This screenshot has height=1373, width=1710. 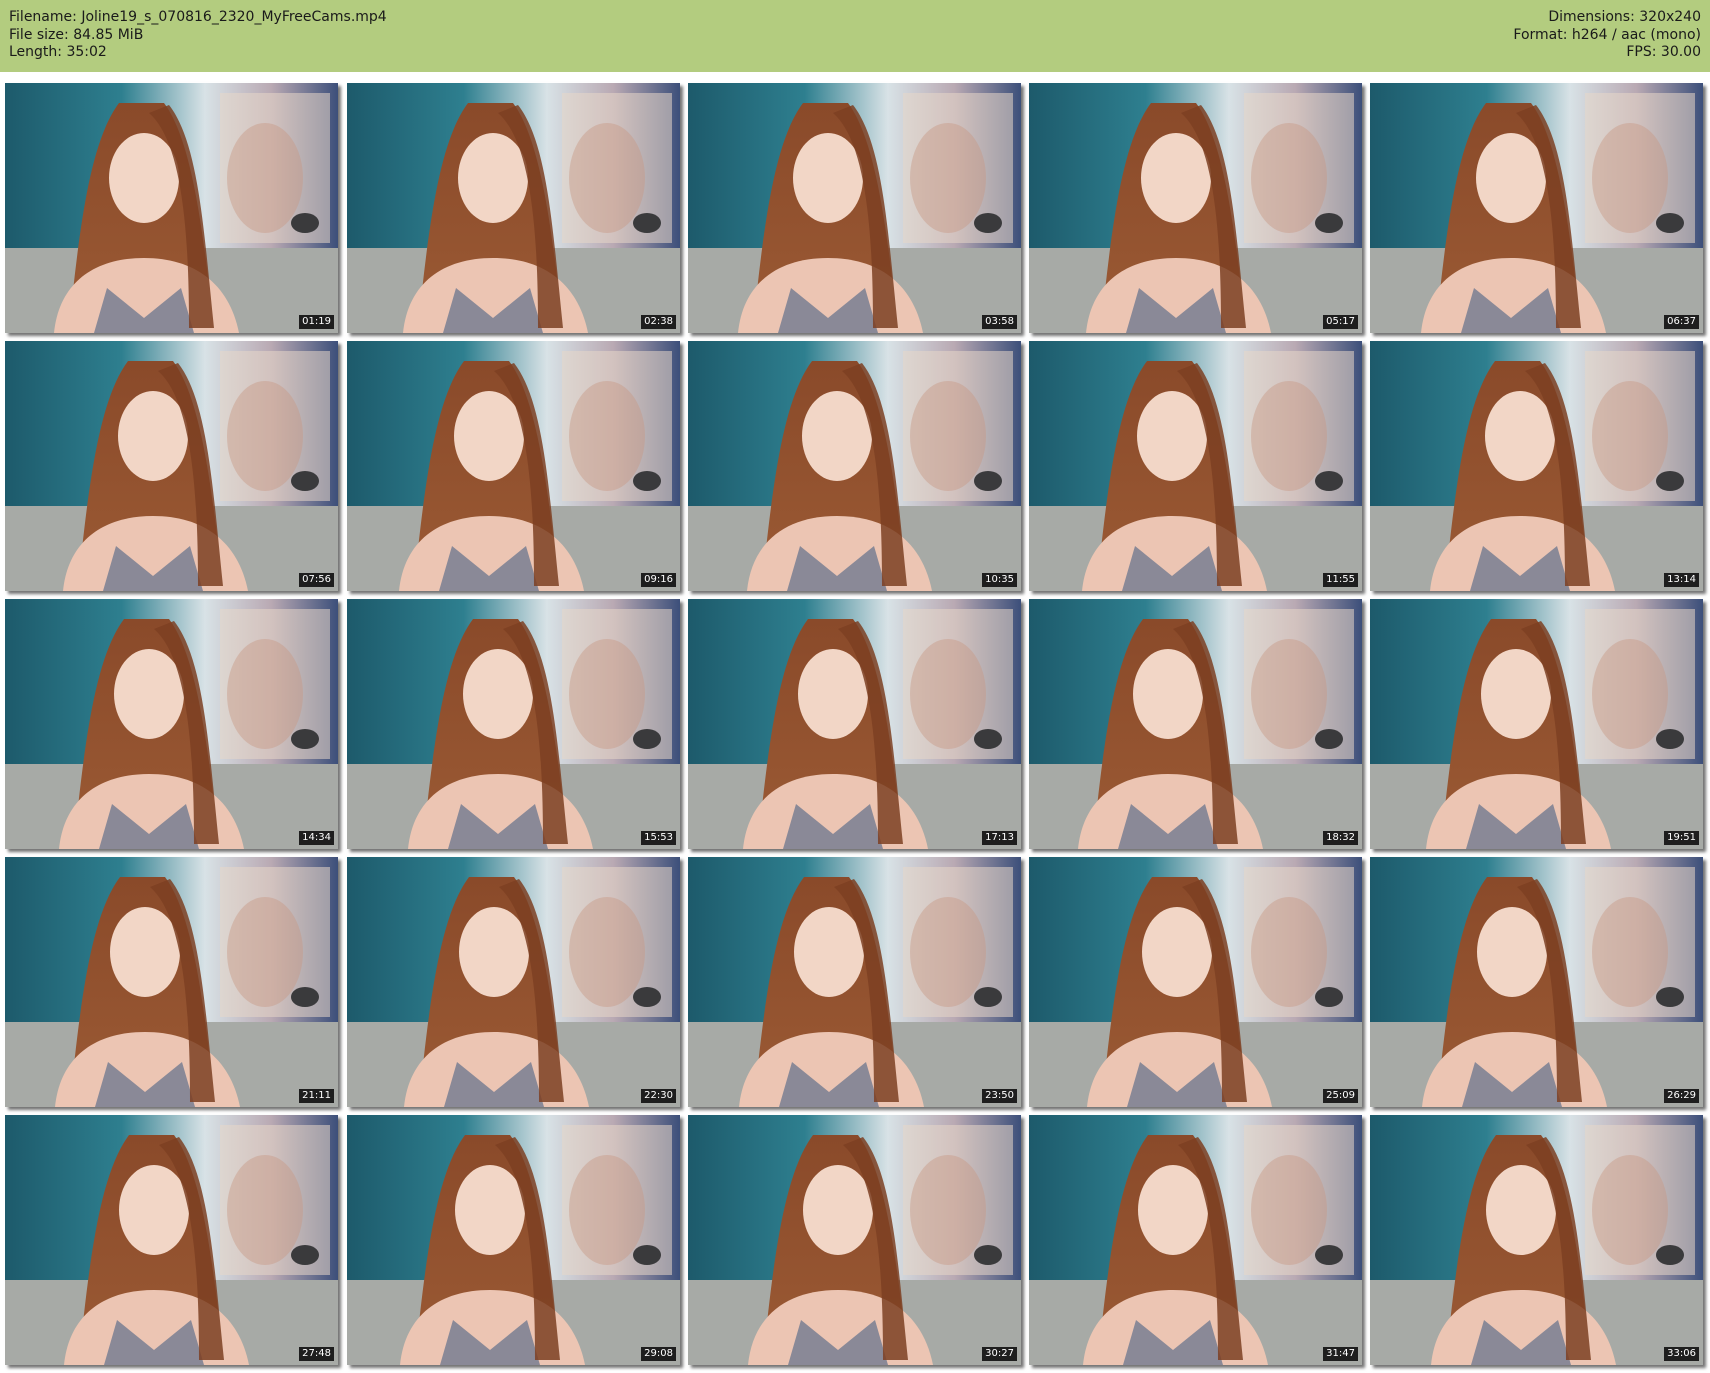 What do you see at coordinates (658, 322) in the screenshot?
I see `timestamp-label: 02:38` at bounding box center [658, 322].